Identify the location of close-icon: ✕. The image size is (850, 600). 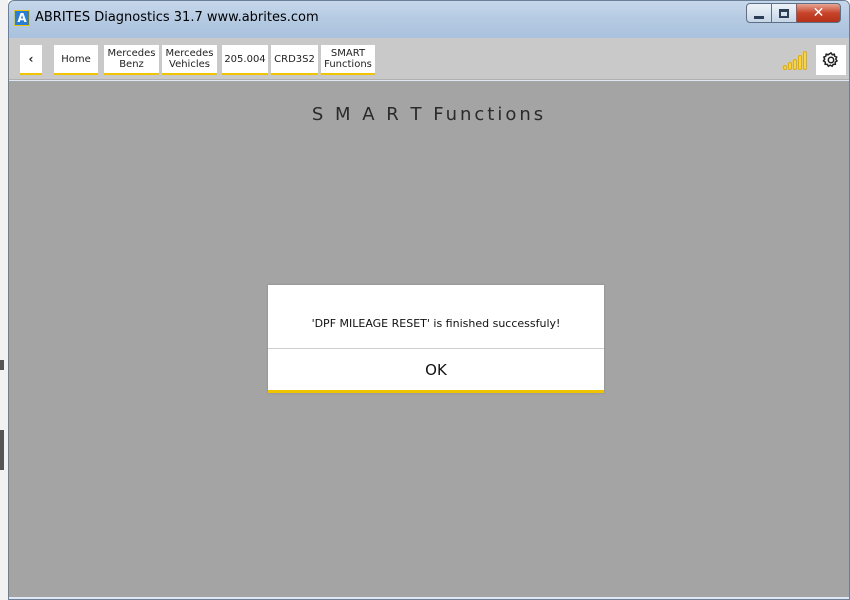
(818, 13).